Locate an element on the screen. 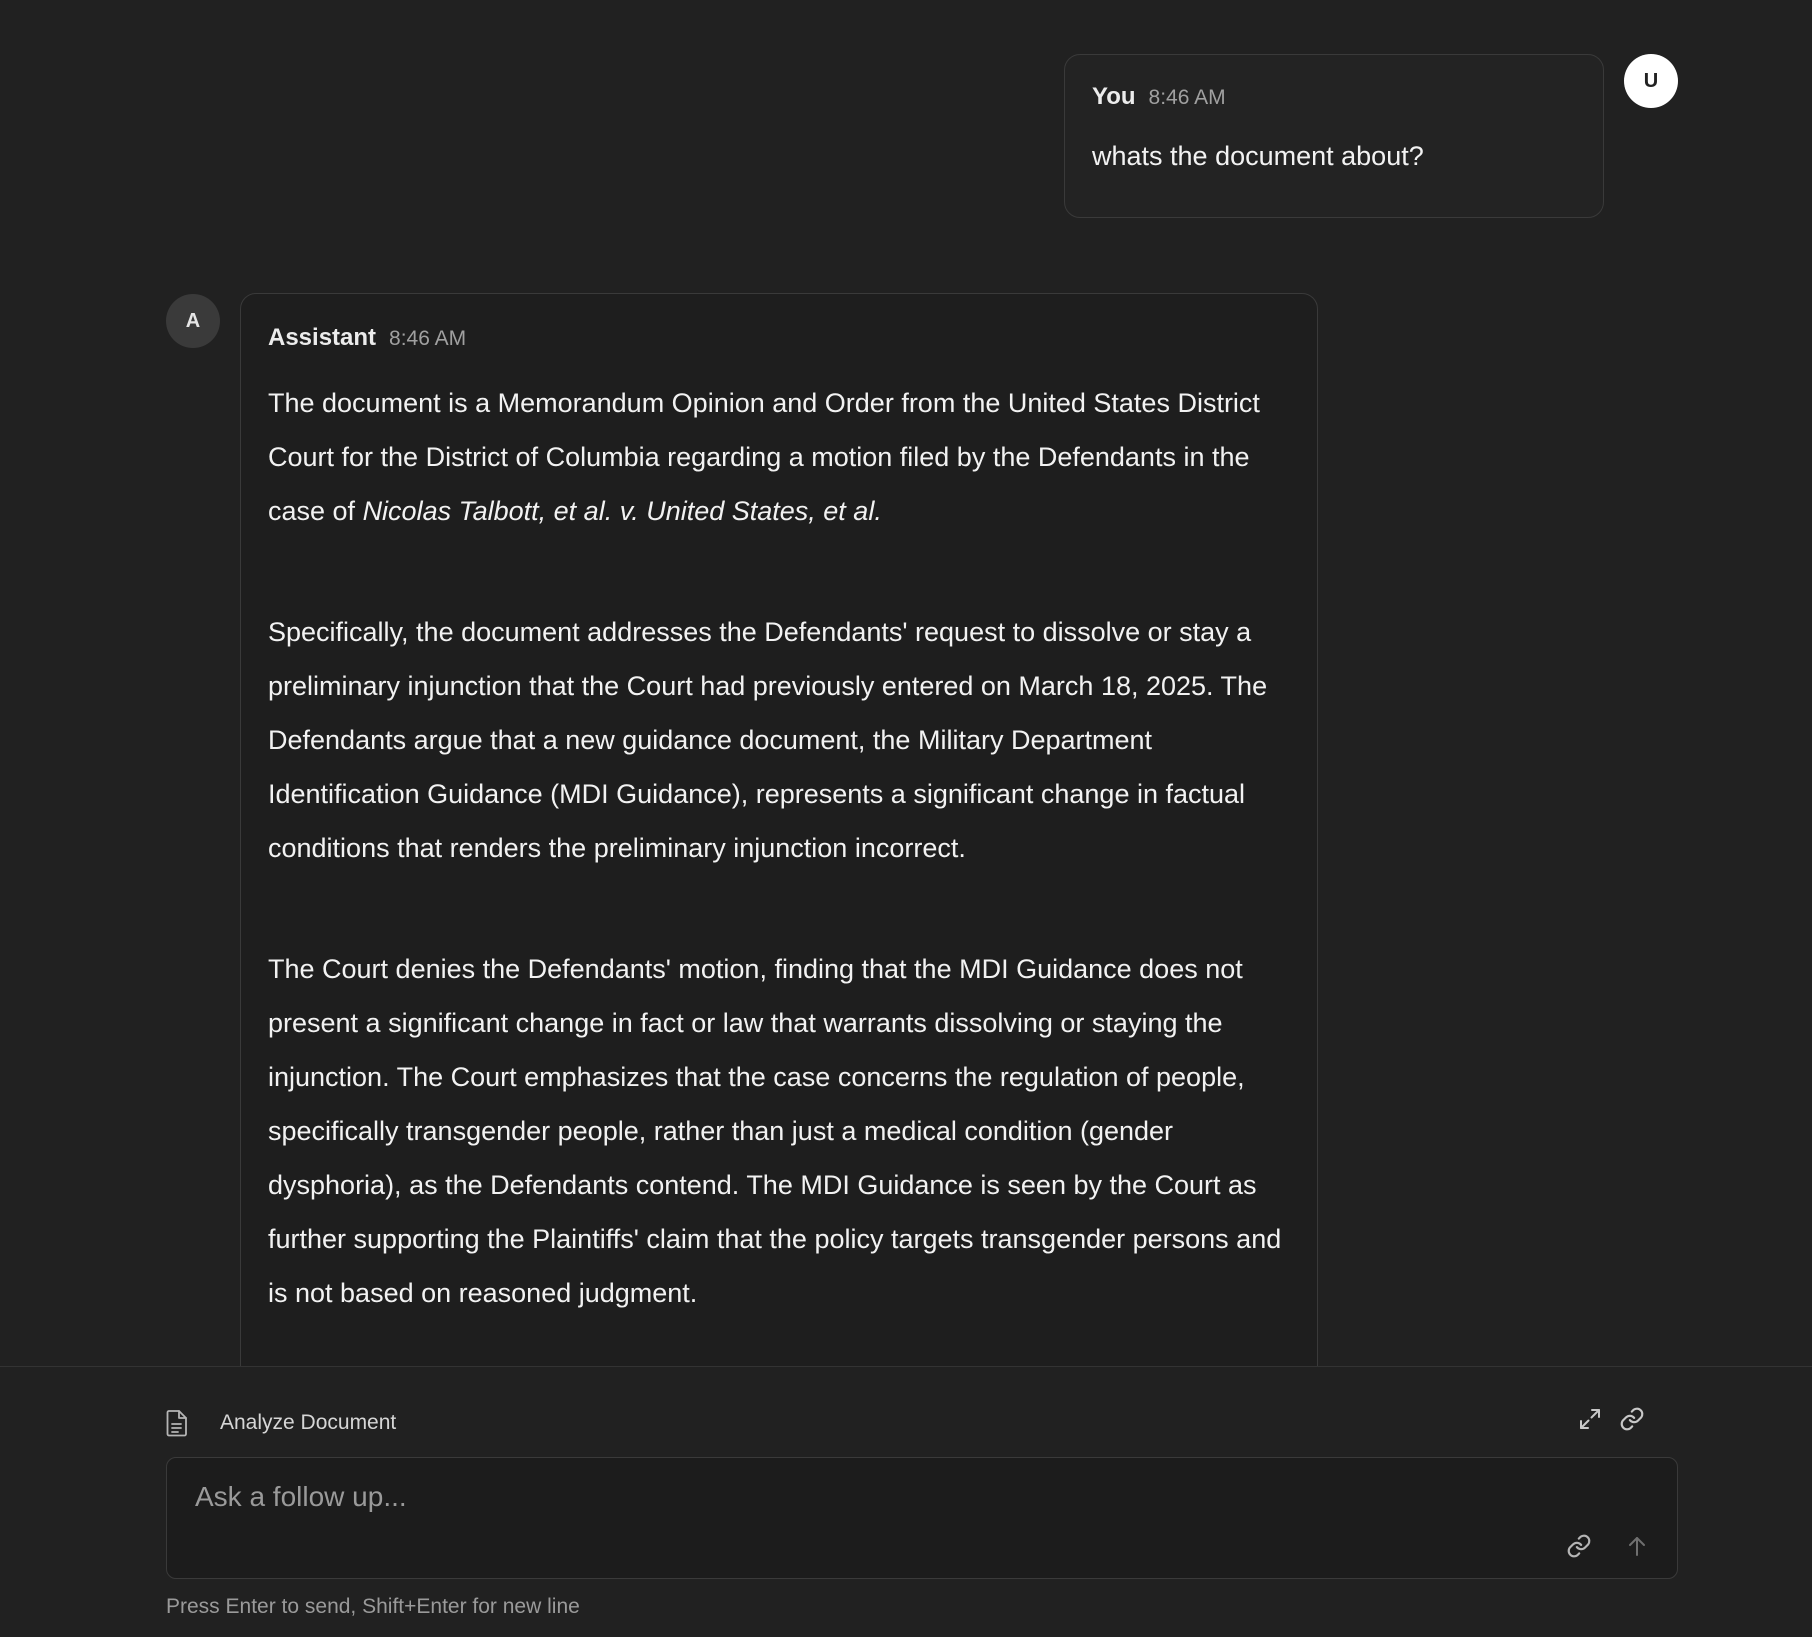 The width and height of the screenshot is (1812, 1637). assistant-message-time: 8:46 AM is located at coordinates (428, 338).